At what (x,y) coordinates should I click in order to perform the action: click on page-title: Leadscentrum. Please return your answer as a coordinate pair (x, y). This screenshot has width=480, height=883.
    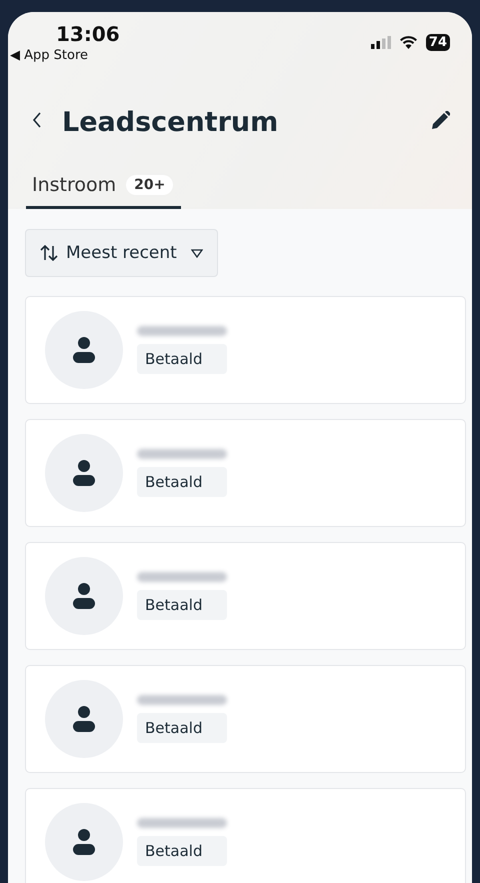
    Looking at the image, I should click on (171, 122).